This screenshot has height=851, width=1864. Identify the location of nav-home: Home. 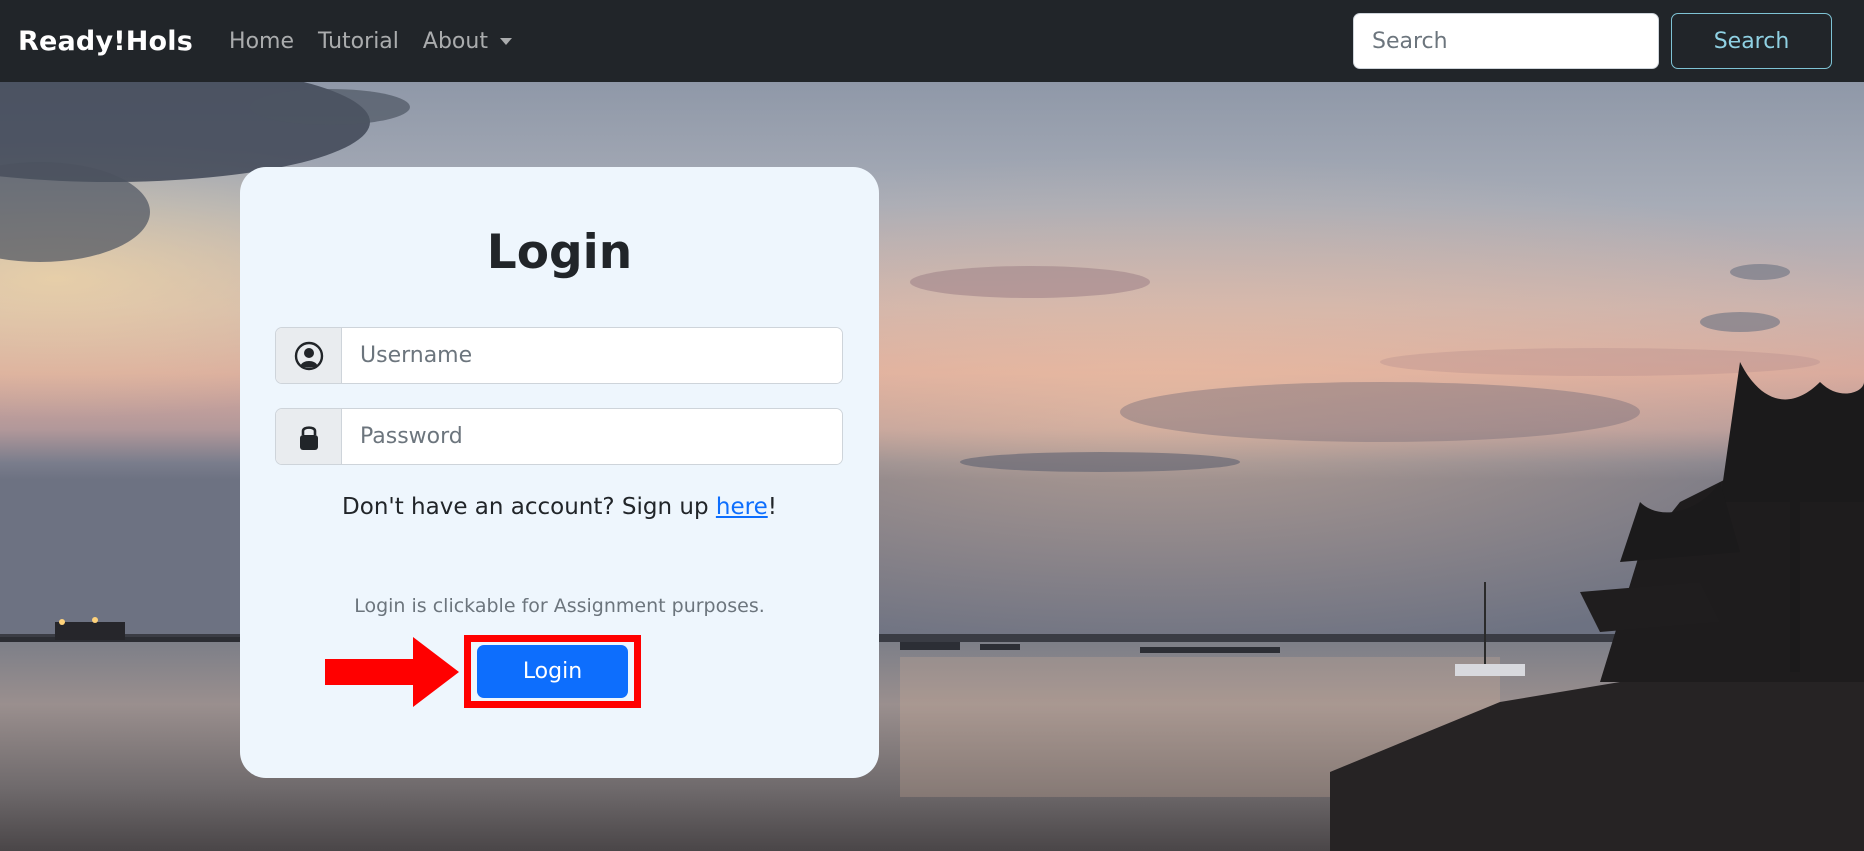
(261, 41).